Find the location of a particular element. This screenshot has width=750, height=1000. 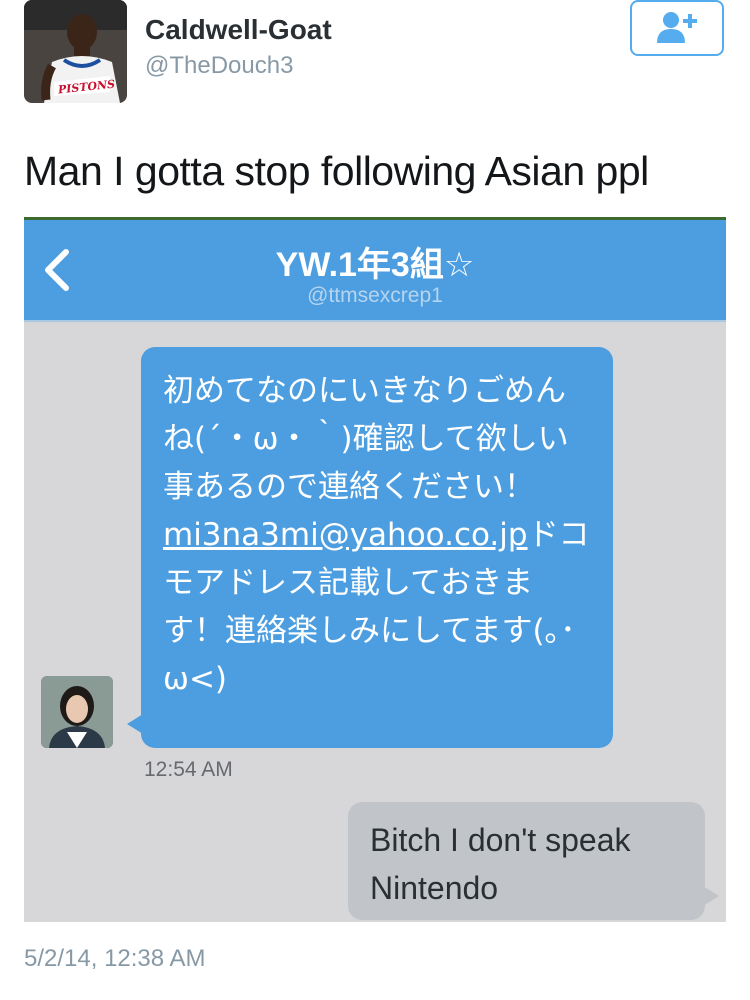

player-photo-avatar-icon: PISTONS is located at coordinates (75, 51).